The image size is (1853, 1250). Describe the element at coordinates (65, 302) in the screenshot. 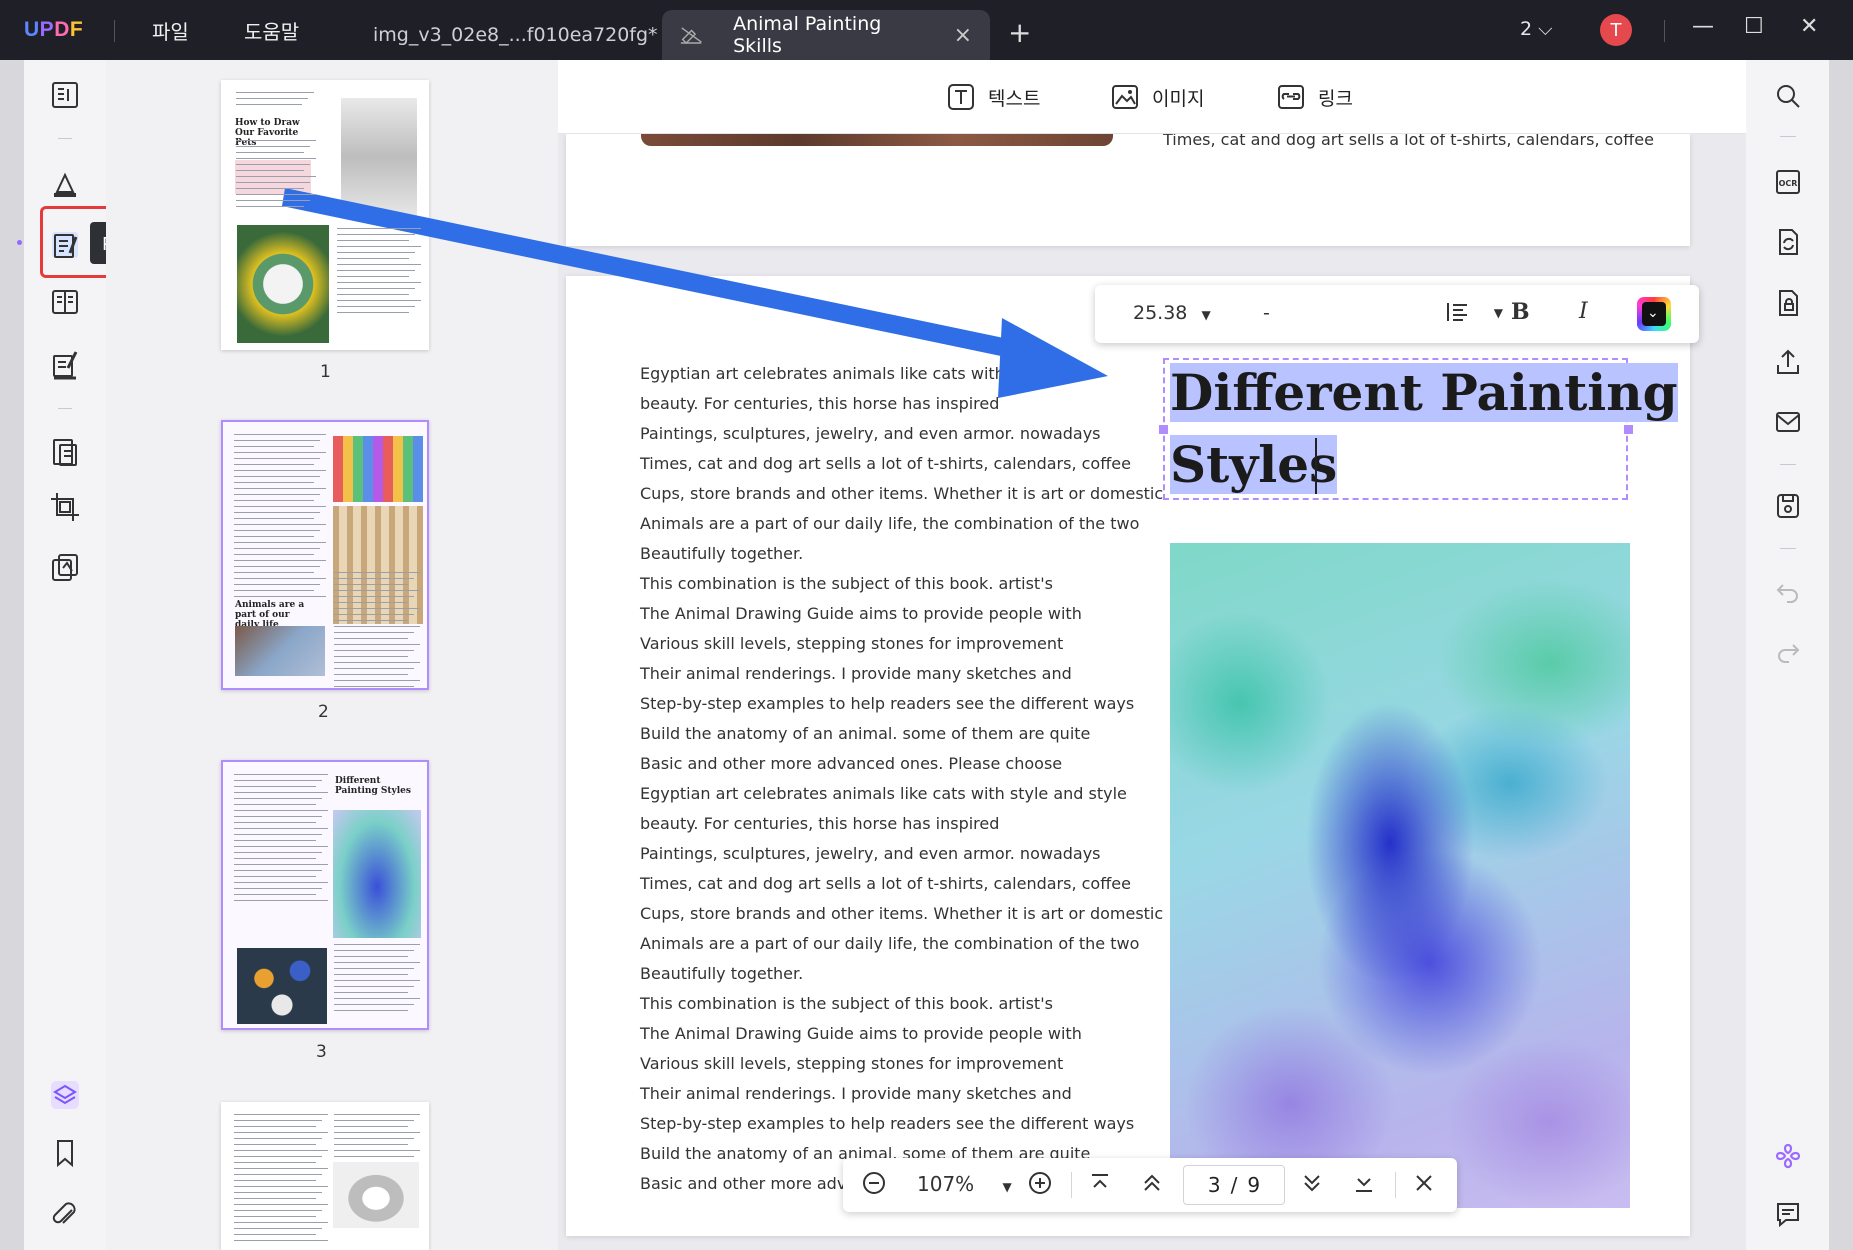

I see `organize-tool` at that location.